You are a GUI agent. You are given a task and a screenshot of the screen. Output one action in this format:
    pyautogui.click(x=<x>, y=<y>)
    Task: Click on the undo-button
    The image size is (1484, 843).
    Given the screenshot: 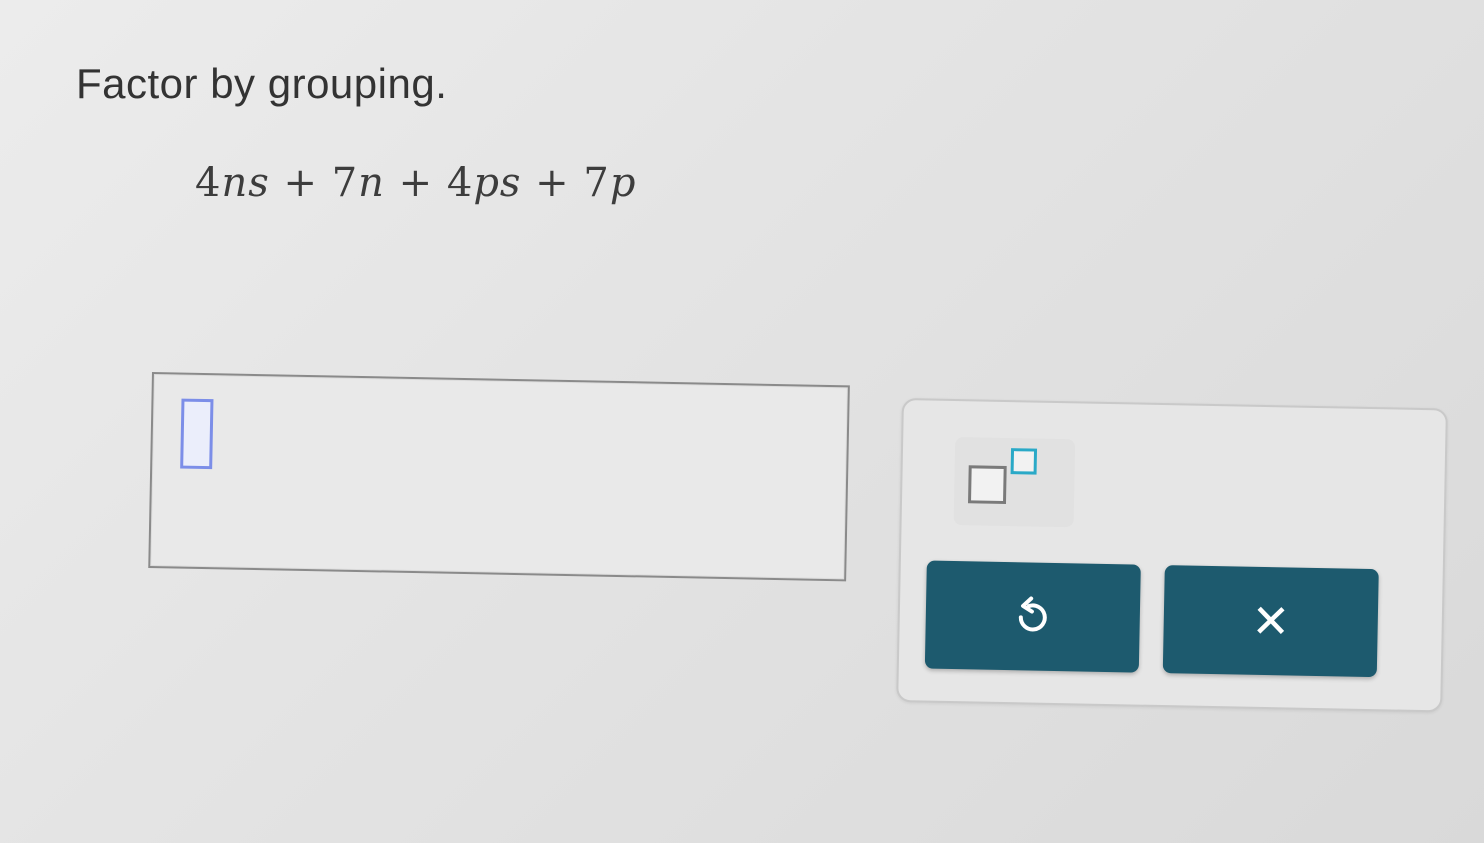 What is the action you would take?
    pyautogui.click(x=1032, y=616)
    